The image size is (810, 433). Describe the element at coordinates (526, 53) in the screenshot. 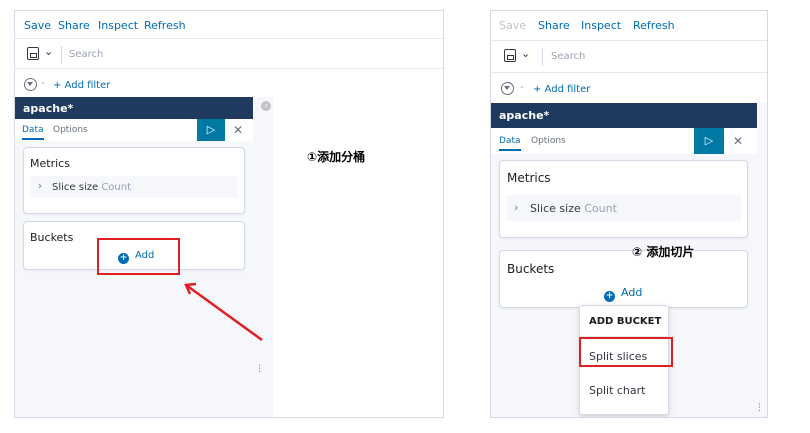

I see `chevron-down-icon: ⌄` at that location.